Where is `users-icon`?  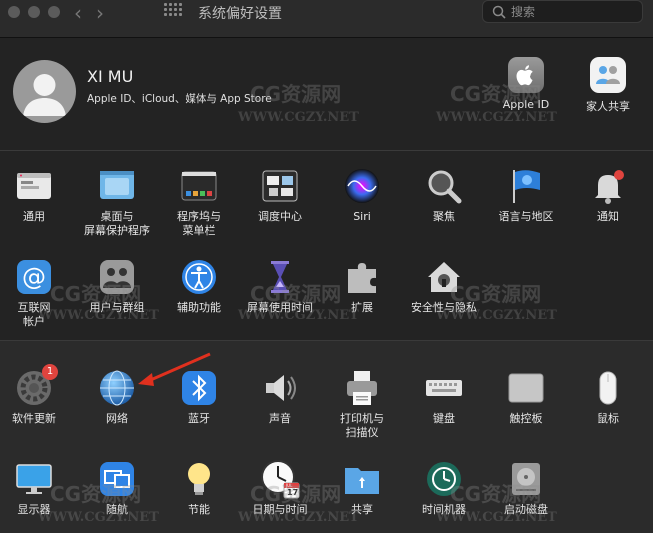
users-icon is located at coordinates (117, 277).